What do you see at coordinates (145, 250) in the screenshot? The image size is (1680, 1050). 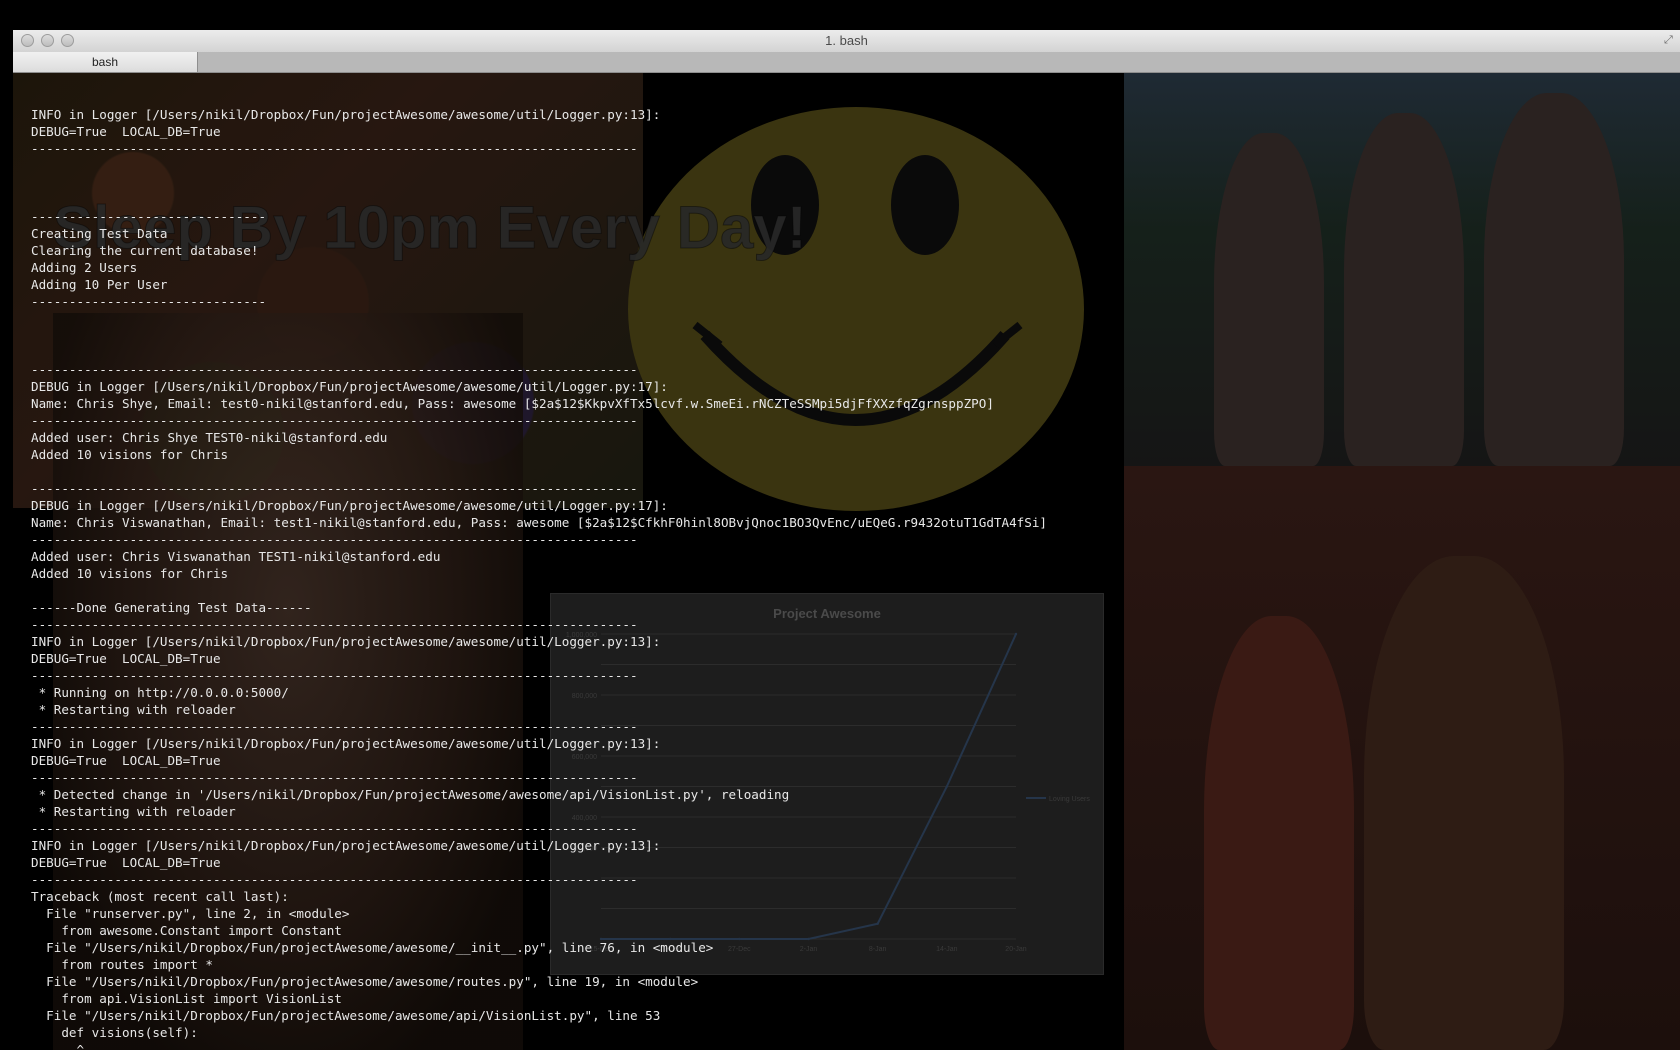 I see `terminal-line: Clearing the current database!` at bounding box center [145, 250].